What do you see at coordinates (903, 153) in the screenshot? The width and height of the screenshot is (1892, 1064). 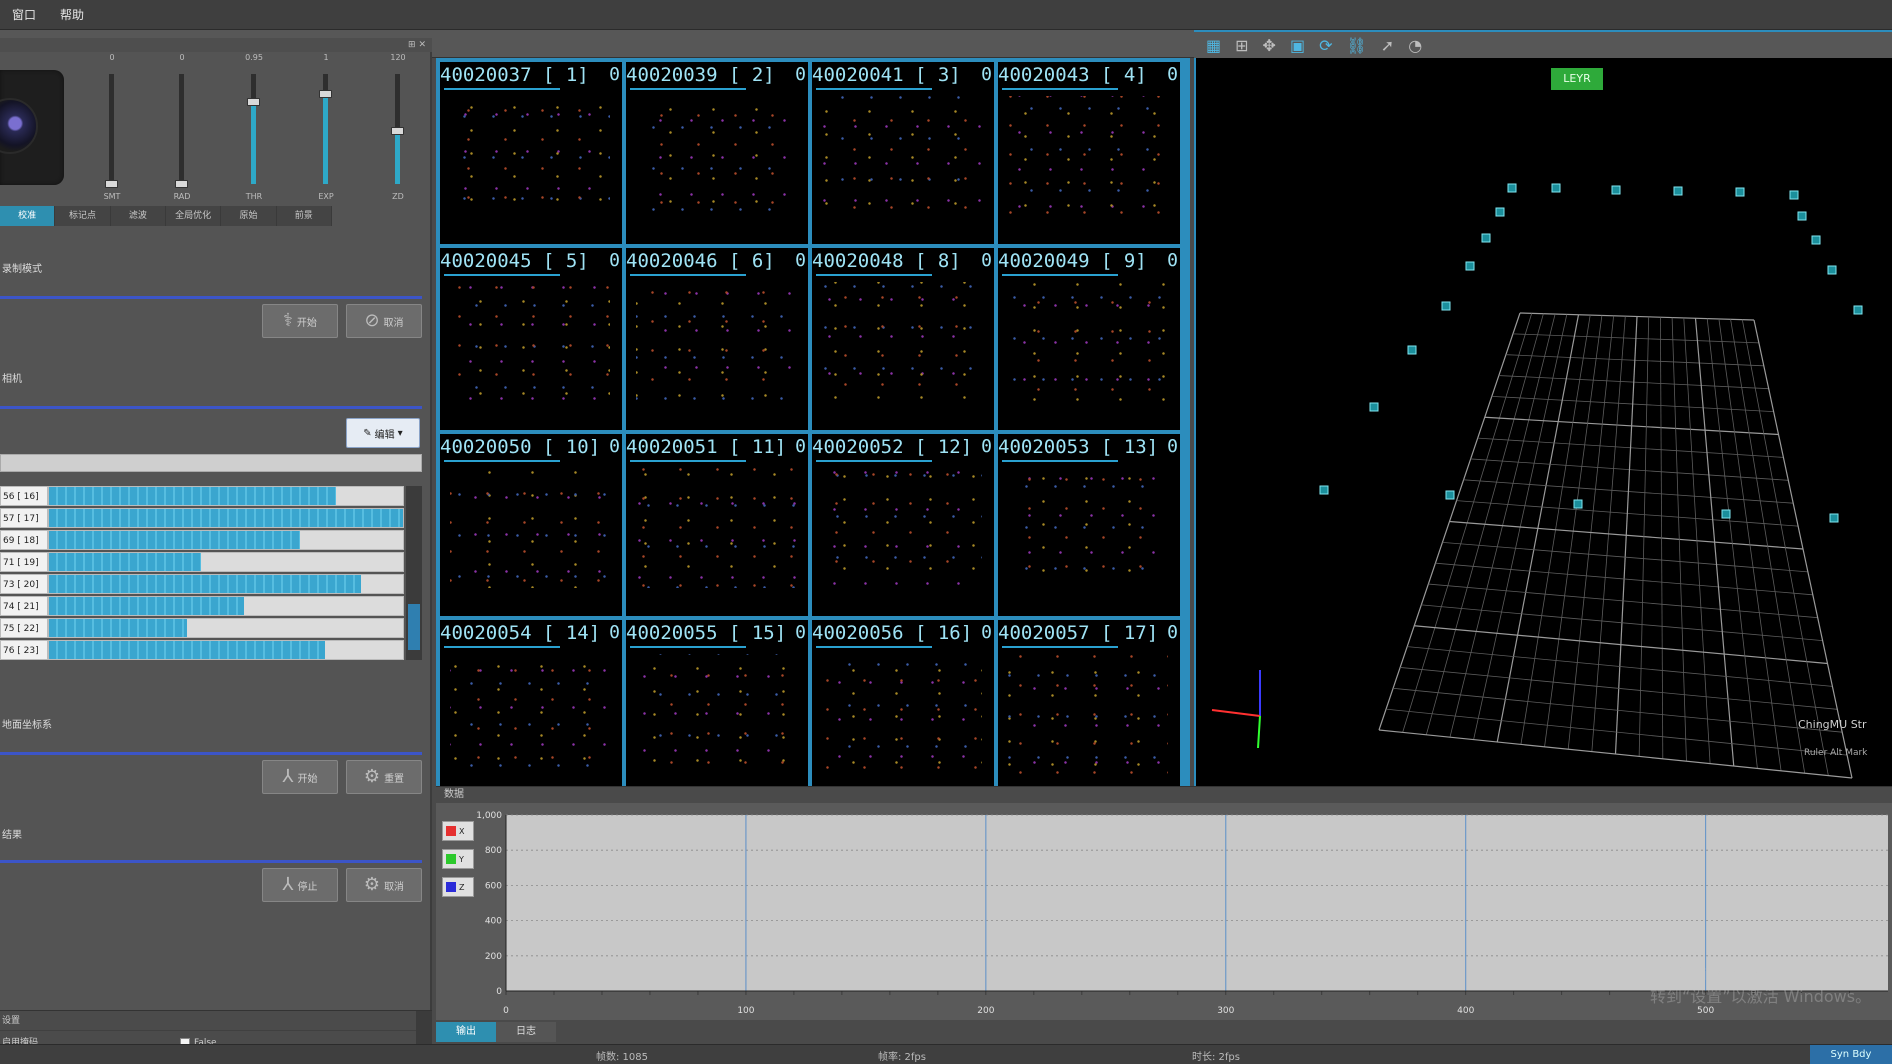 I see `camera-view-cell: 40020041 [ 3] 0` at bounding box center [903, 153].